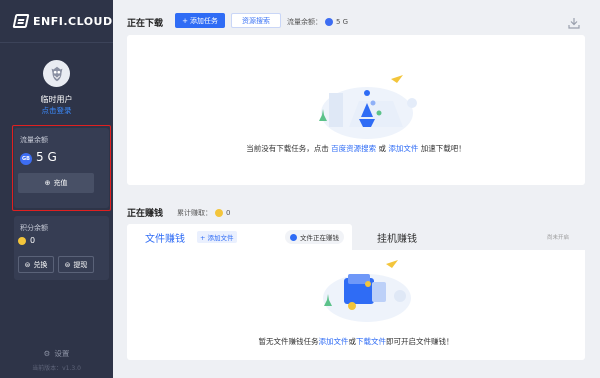 This screenshot has width=600, height=378. I want to click on tab-file-earning-label: 文件赚钱, so click(165, 239).